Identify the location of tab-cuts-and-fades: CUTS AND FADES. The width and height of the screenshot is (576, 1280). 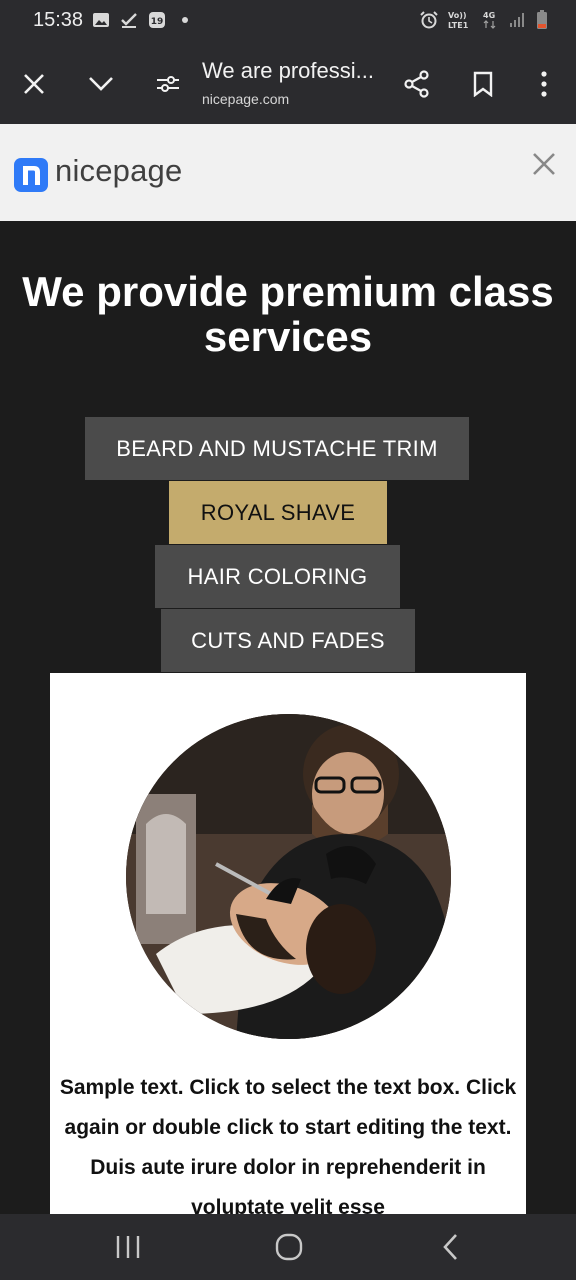
(288, 640).